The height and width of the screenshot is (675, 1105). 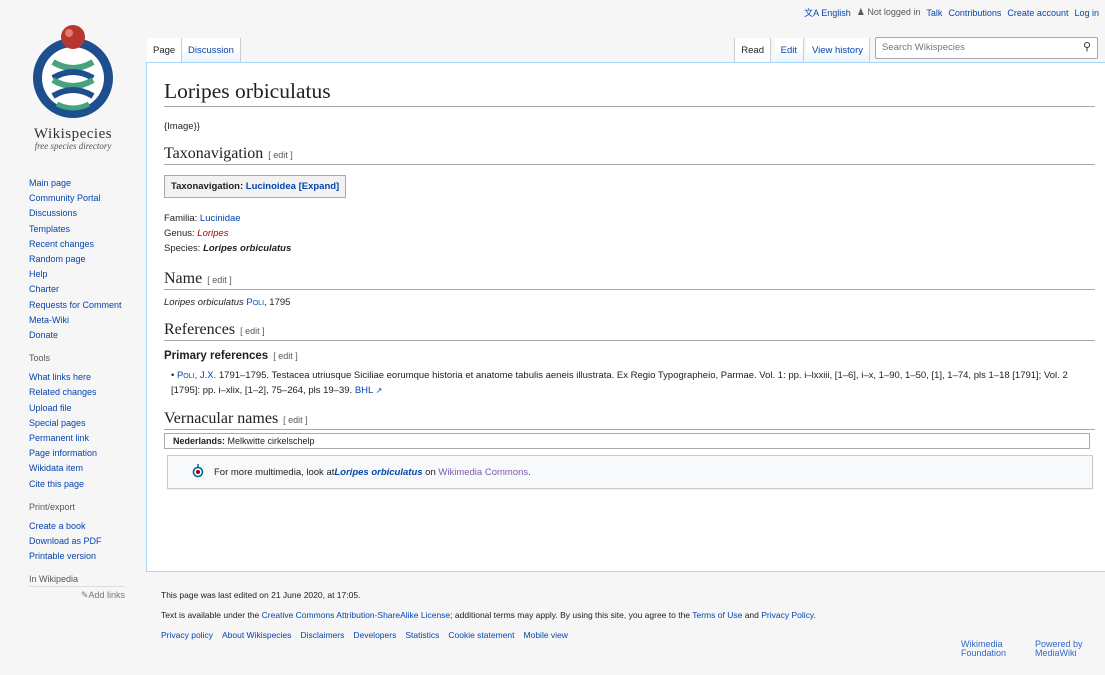 I want to click on sidebar-item-meta-wiki: Meta-Wiki, so click(x=49, y=320).